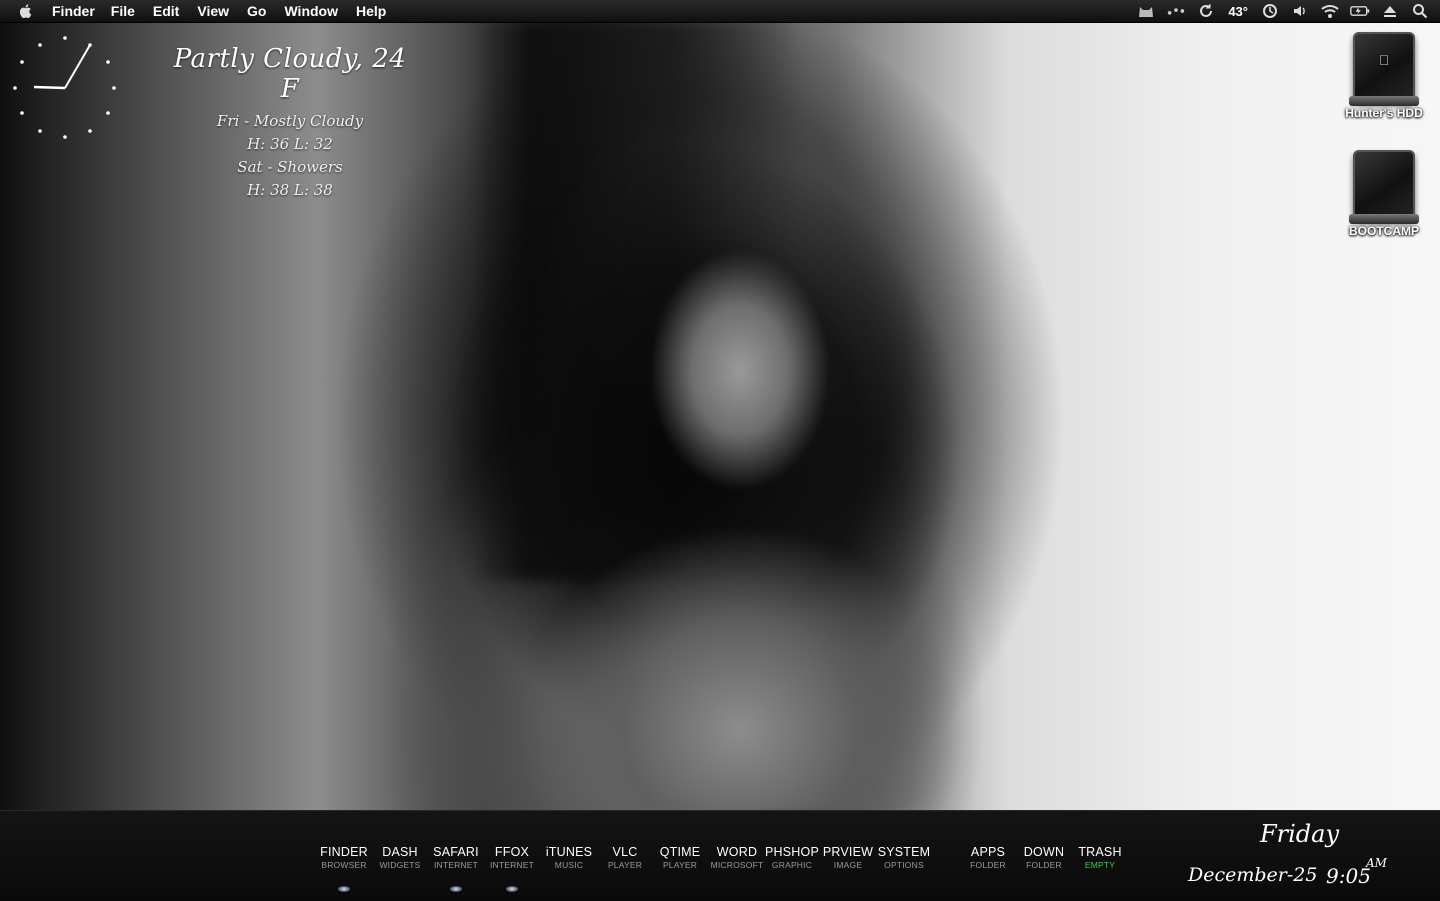 The height and width of the screenshot is (901, 1440). What do you see at coordinates (1384, 231) in the screenshot?
I see `drive-label: BOOTCAMP` at bounding box center [1384, 231].